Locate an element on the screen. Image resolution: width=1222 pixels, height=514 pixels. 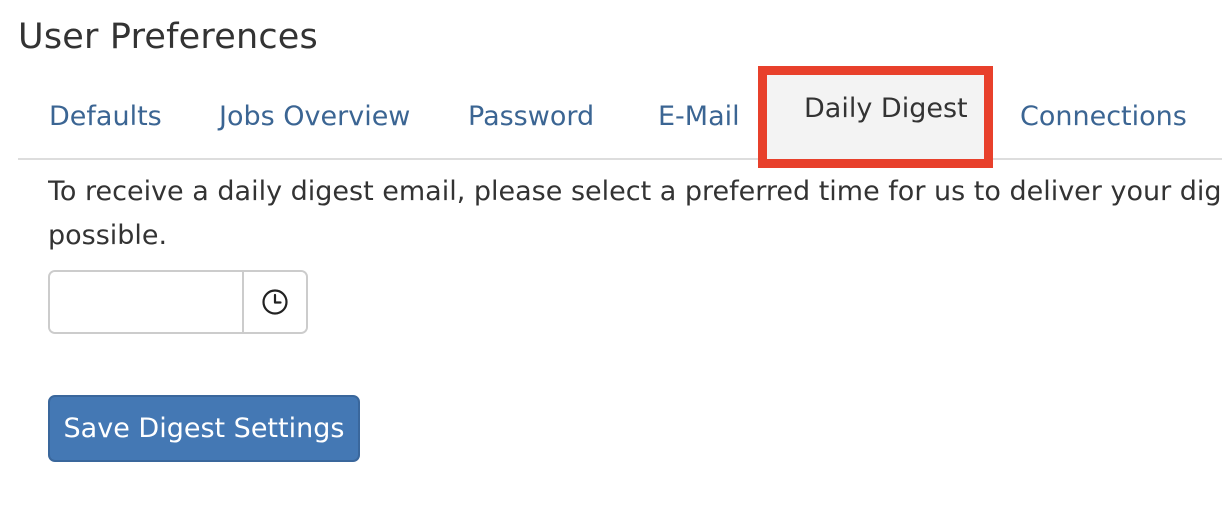
tab-email: E-Mail is located at coordinates (699, 117).